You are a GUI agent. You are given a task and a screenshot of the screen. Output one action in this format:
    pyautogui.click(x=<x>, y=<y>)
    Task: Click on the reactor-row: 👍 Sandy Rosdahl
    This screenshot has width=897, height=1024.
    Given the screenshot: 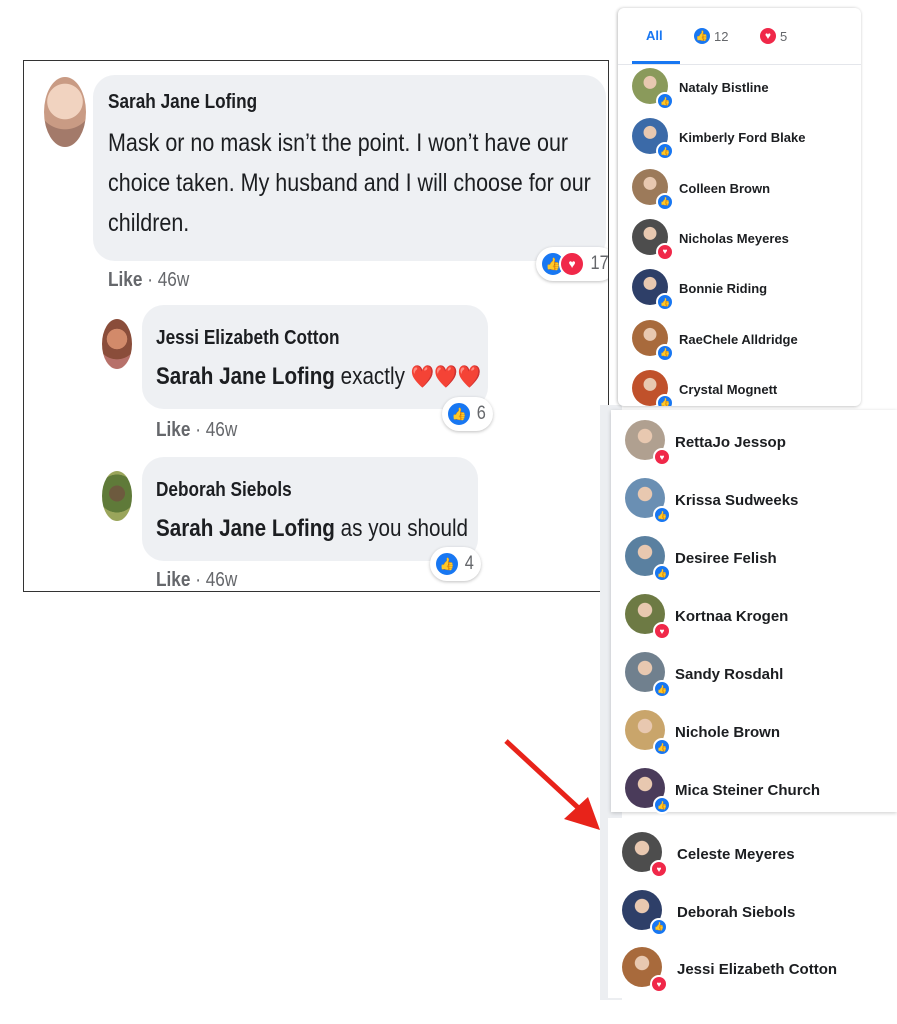 What is the action you would take?
    pyautogui.click(x=754, y=675)
    